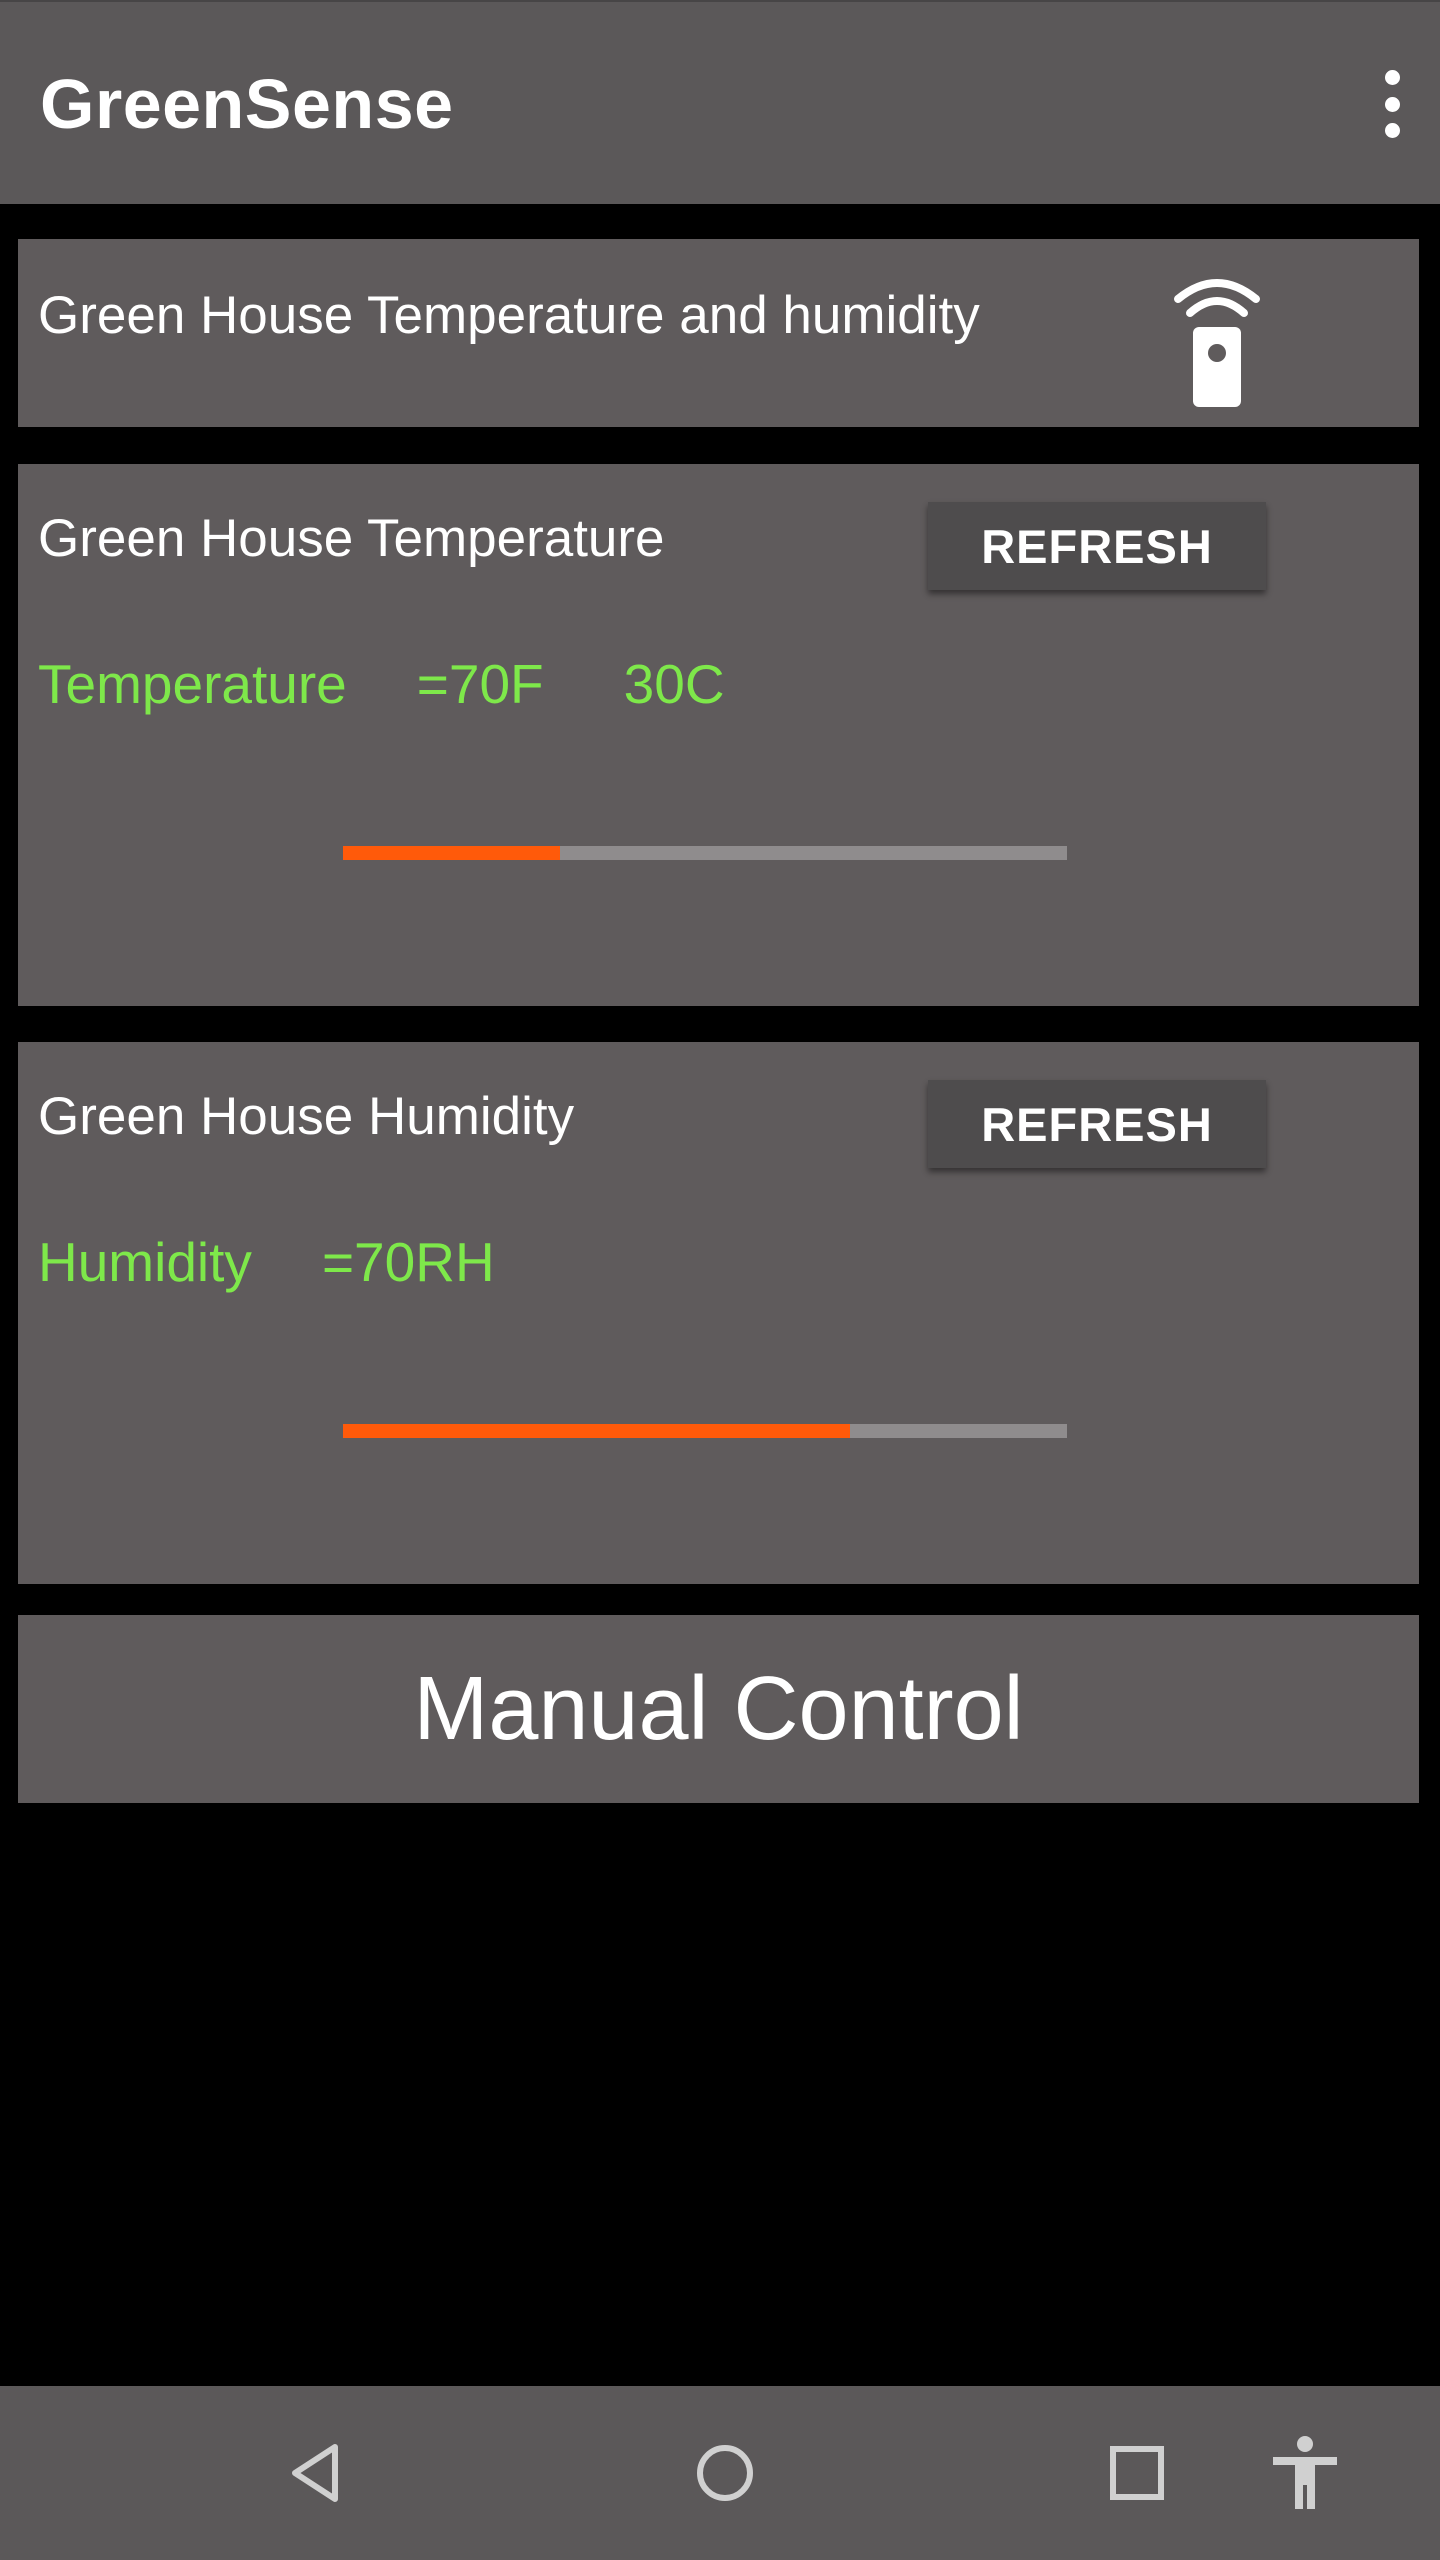  What do you see at coordinates (674, 684) in the screenshot?
I see `temperature-value-c: 30C` at bounding box center [674, 684].